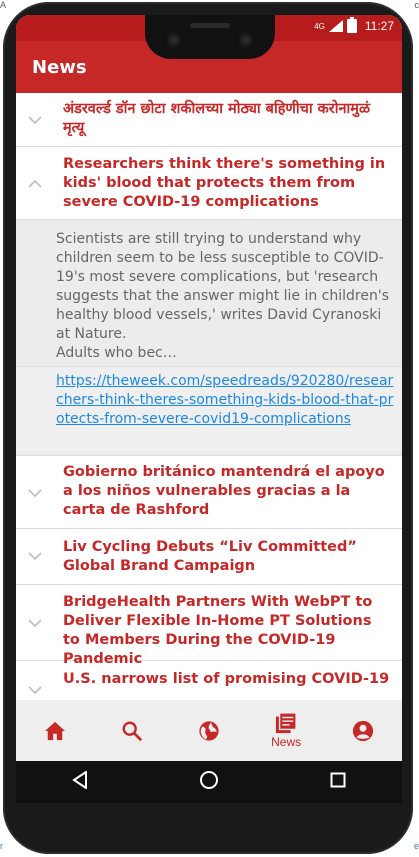 This screenshot has width=419, height=857. I want to click on home-circle-icon, so click(209, 782).